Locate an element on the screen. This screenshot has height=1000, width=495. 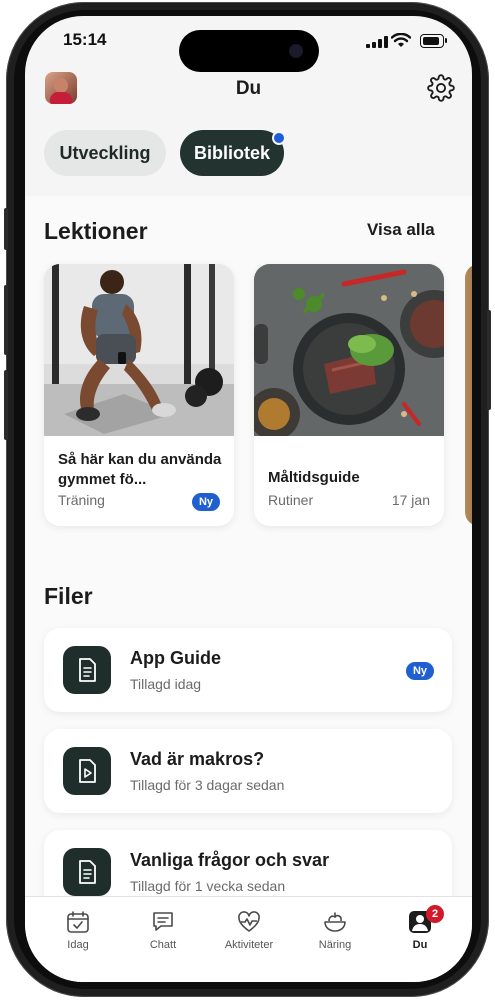
file-subtitle: Tillagd för 1 vecka sedan is located at coordinates (208, 886).